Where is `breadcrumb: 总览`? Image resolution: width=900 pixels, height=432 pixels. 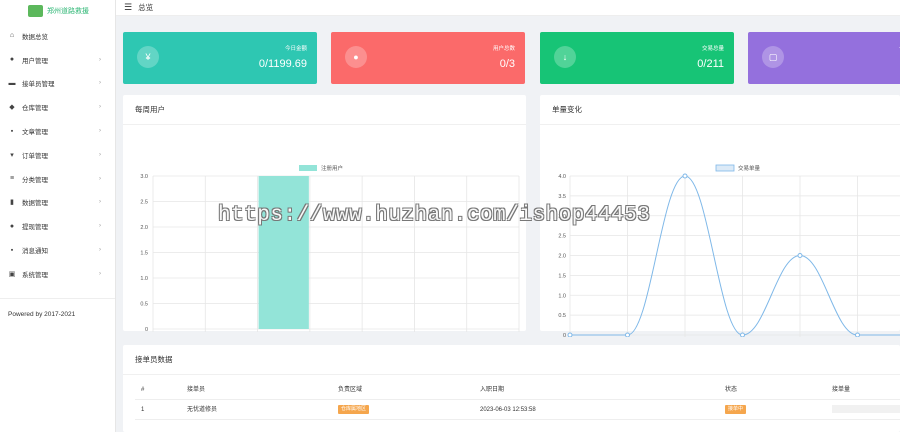 breadcrumb: 总览 is located at coordinates (146, 7).